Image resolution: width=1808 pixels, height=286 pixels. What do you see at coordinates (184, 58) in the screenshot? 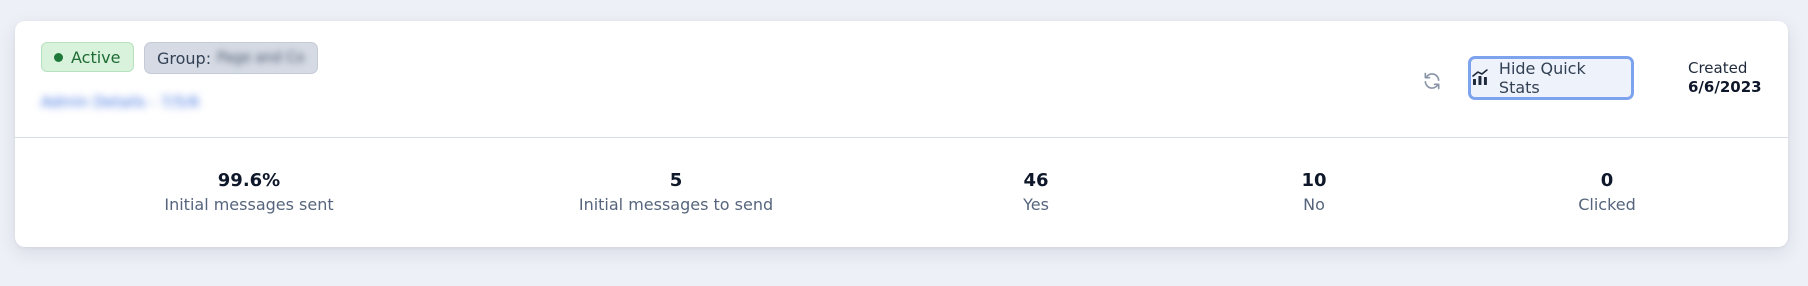
I see `group-label: Group:` at bounding box center [184, 58].